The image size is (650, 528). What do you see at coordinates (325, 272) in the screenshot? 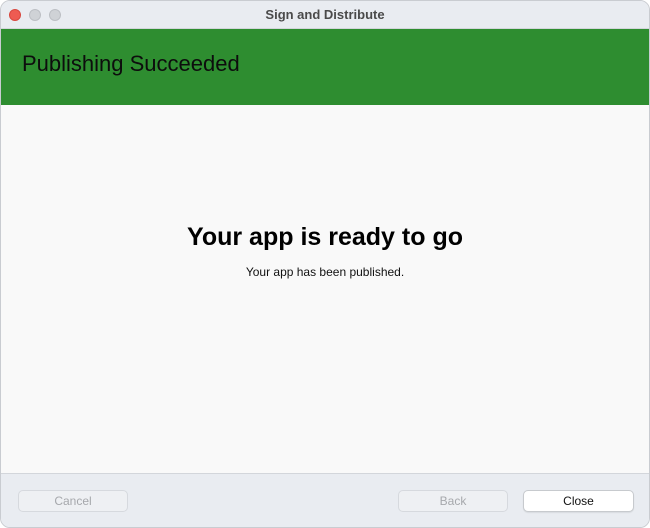
I see `success-message: Your app has been published.` at bounding box center [325, 272].